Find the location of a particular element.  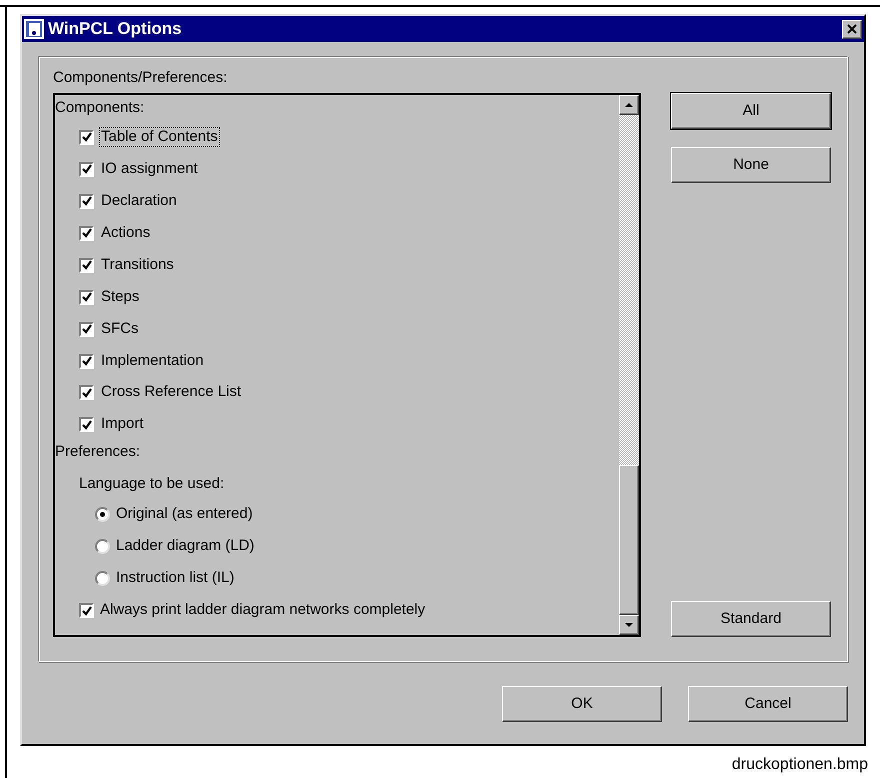

side-button: All is located at coordinates (751, 111).